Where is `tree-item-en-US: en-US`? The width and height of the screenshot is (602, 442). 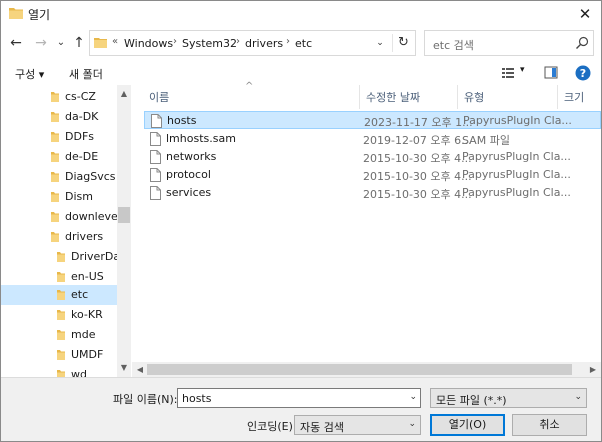
tree-item-en-US: en-US is located at coordinates (59, 277).